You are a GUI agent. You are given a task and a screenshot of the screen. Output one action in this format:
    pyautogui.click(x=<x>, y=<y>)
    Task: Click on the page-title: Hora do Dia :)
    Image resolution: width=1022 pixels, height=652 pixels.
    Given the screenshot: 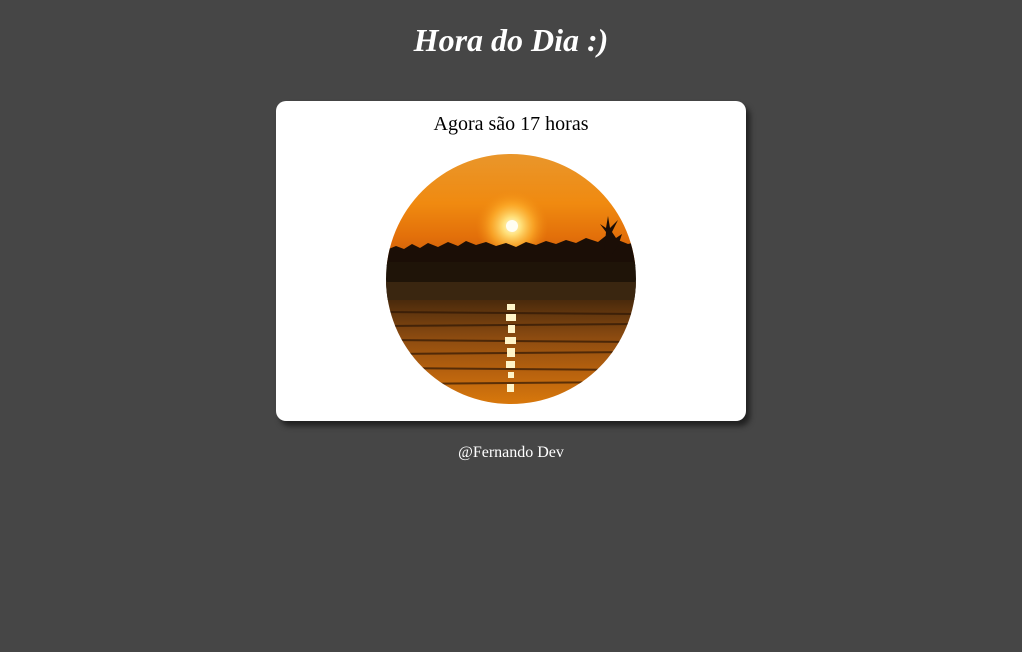 What is the action you would take?
    pyautogui.click(x=511, y=40)
    